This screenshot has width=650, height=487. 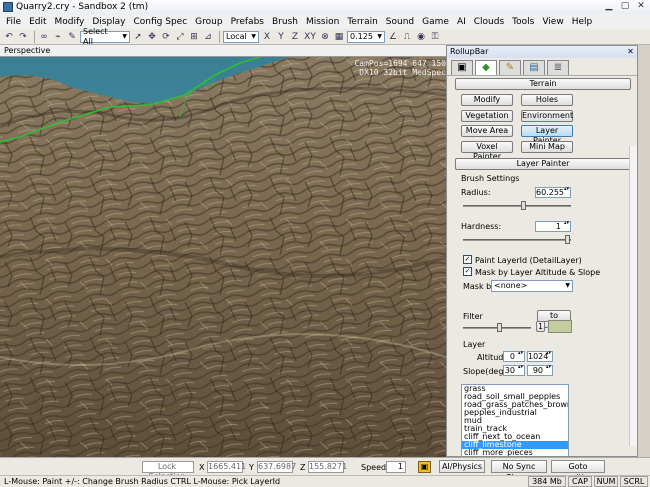 I want to click on y-field: 637.6987, so click(x=276, y=467).